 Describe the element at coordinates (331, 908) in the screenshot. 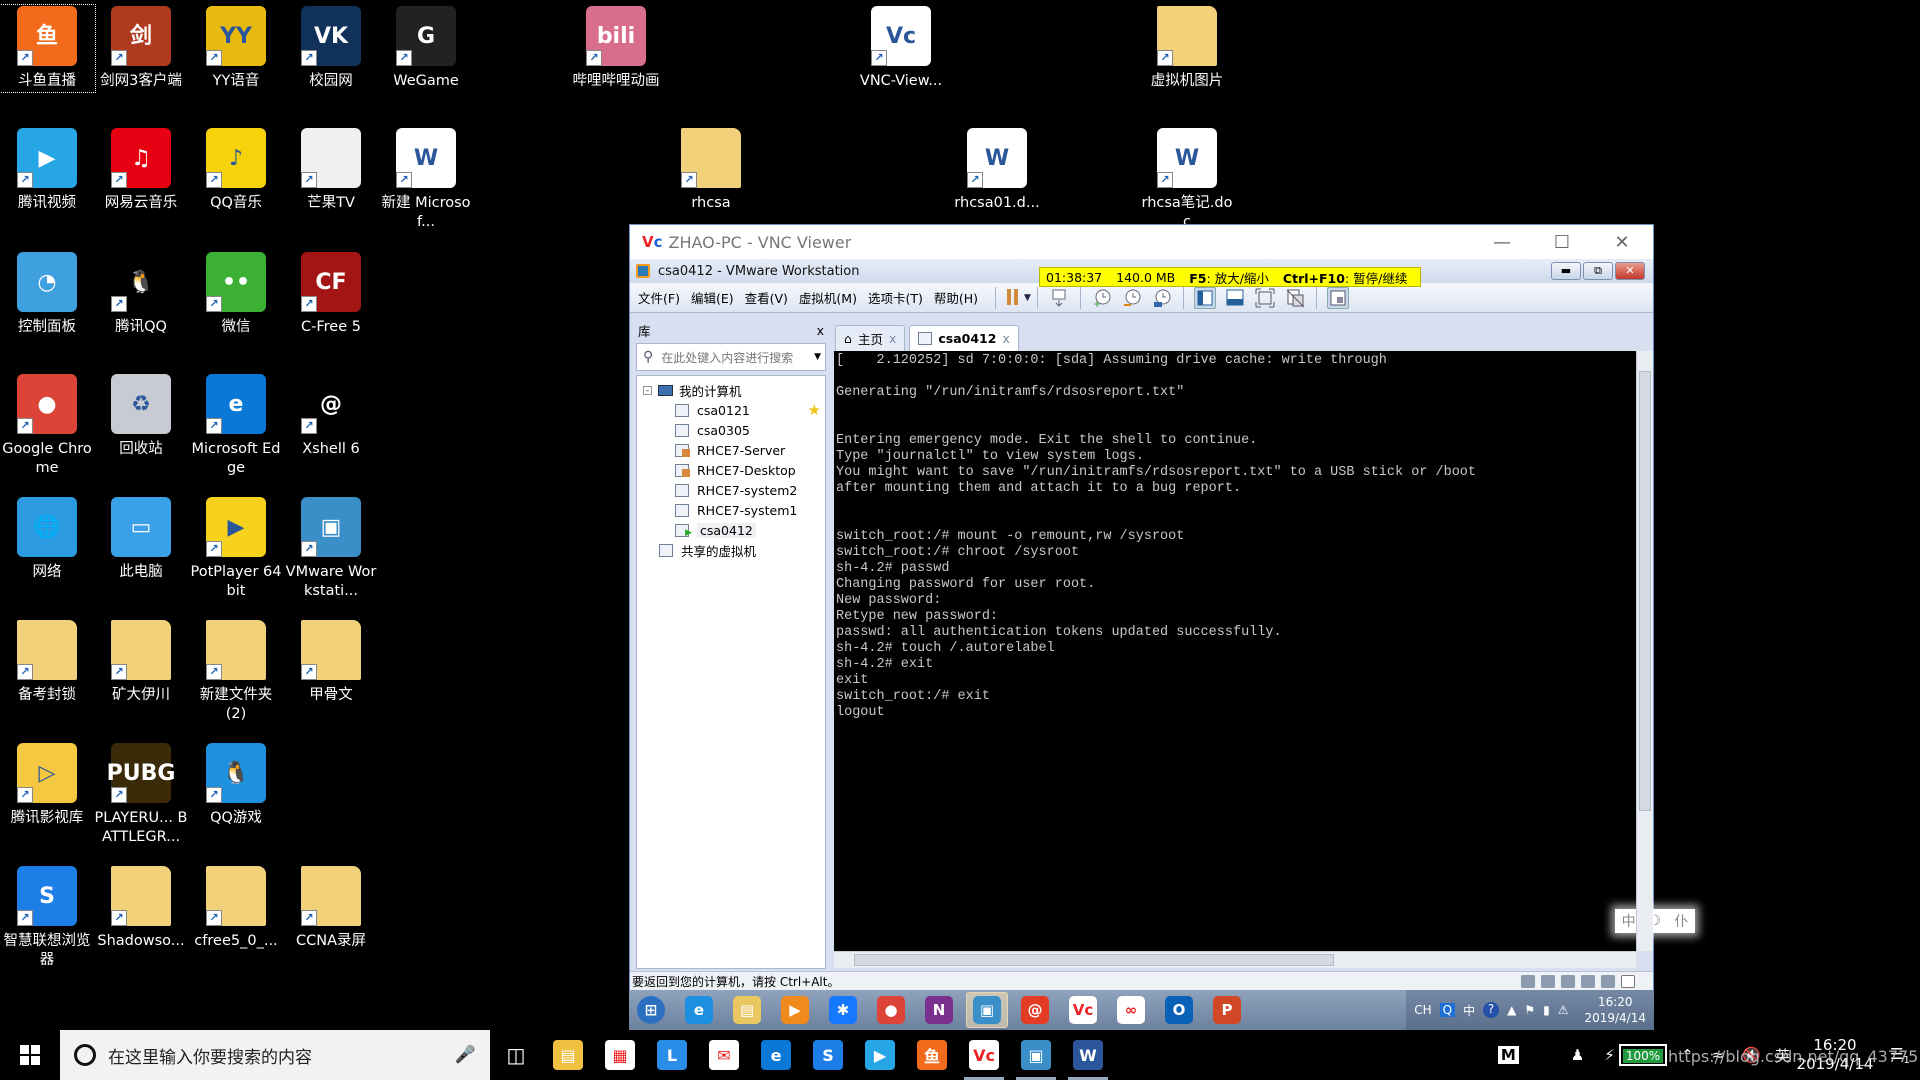

I see `desktop-icon: ↗ CCNA录屏` at that location.